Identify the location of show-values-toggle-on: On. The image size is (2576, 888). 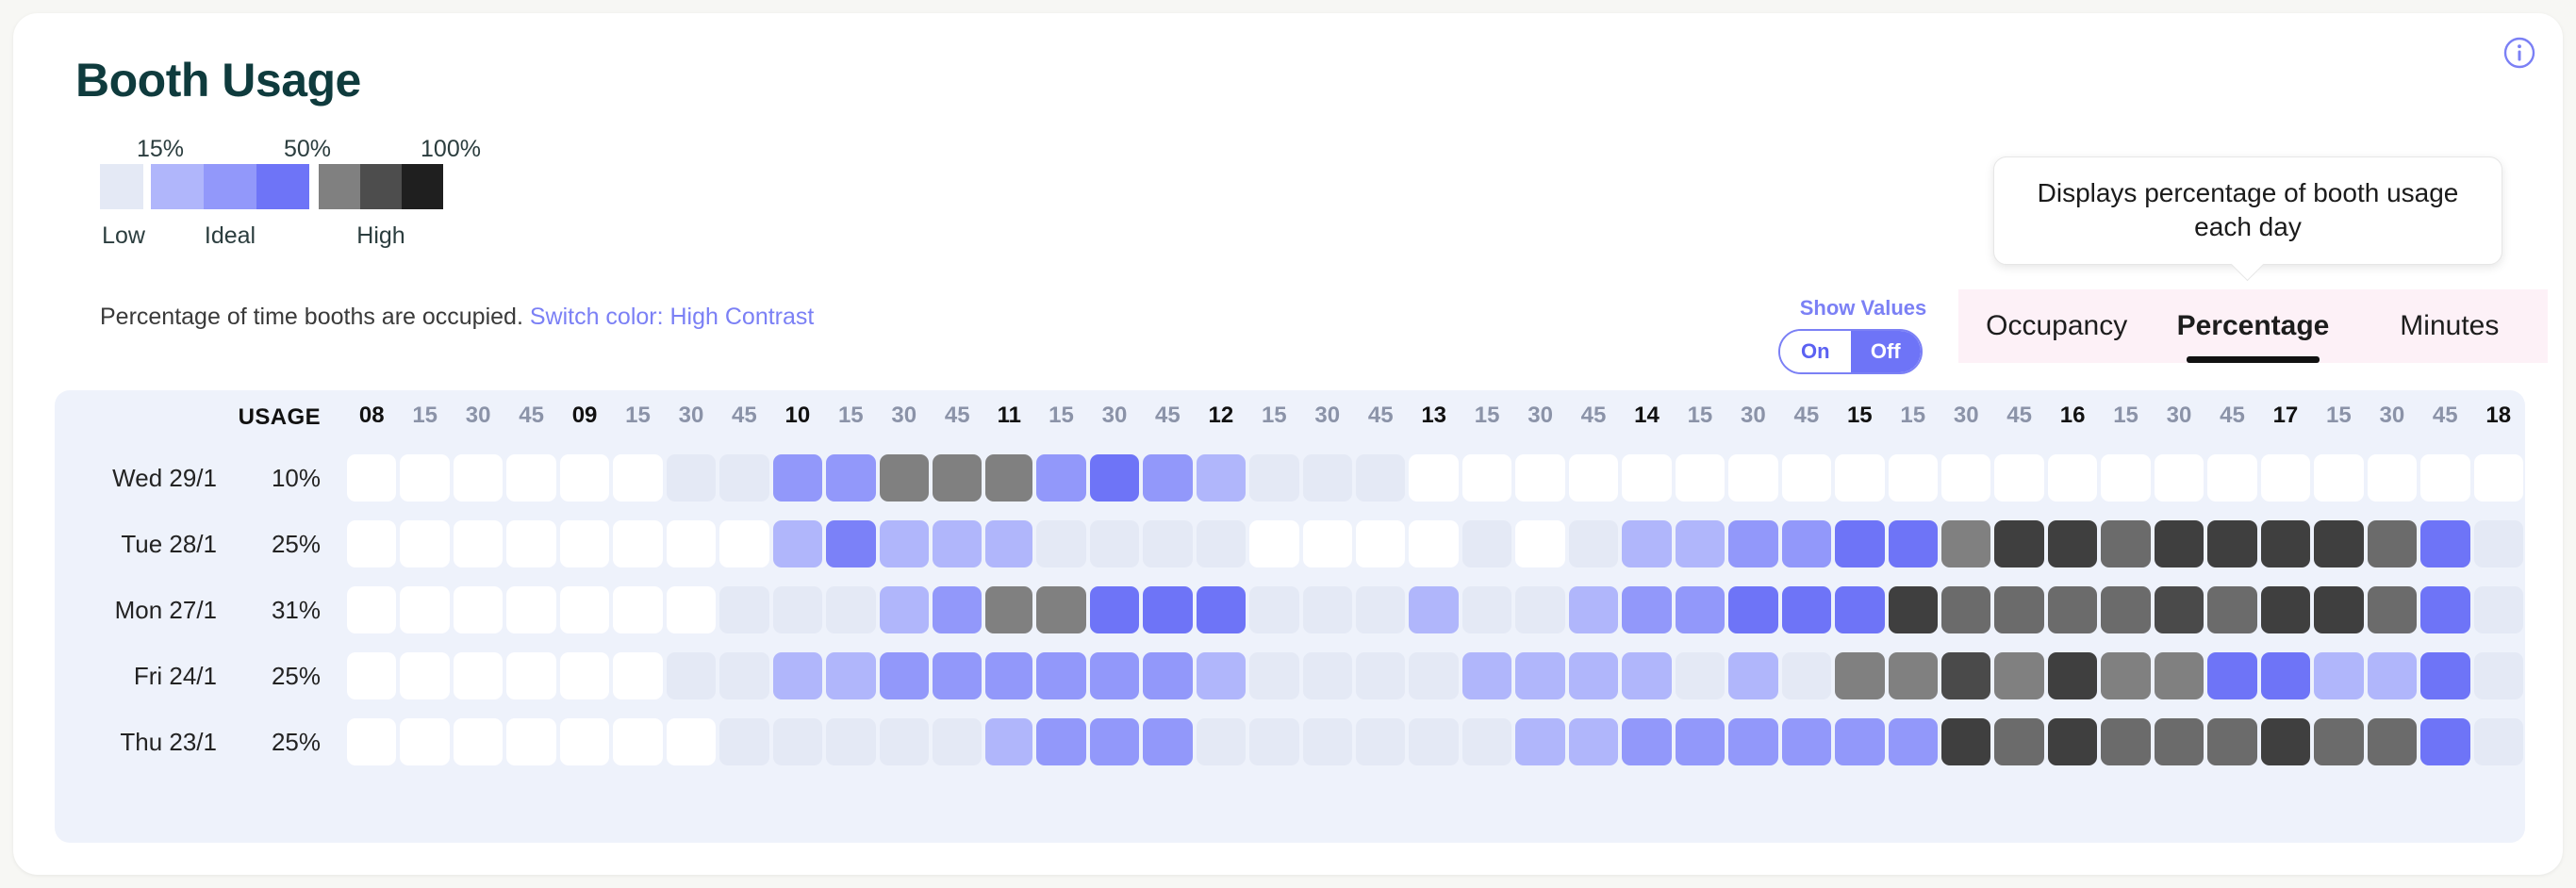
(1815, 351).